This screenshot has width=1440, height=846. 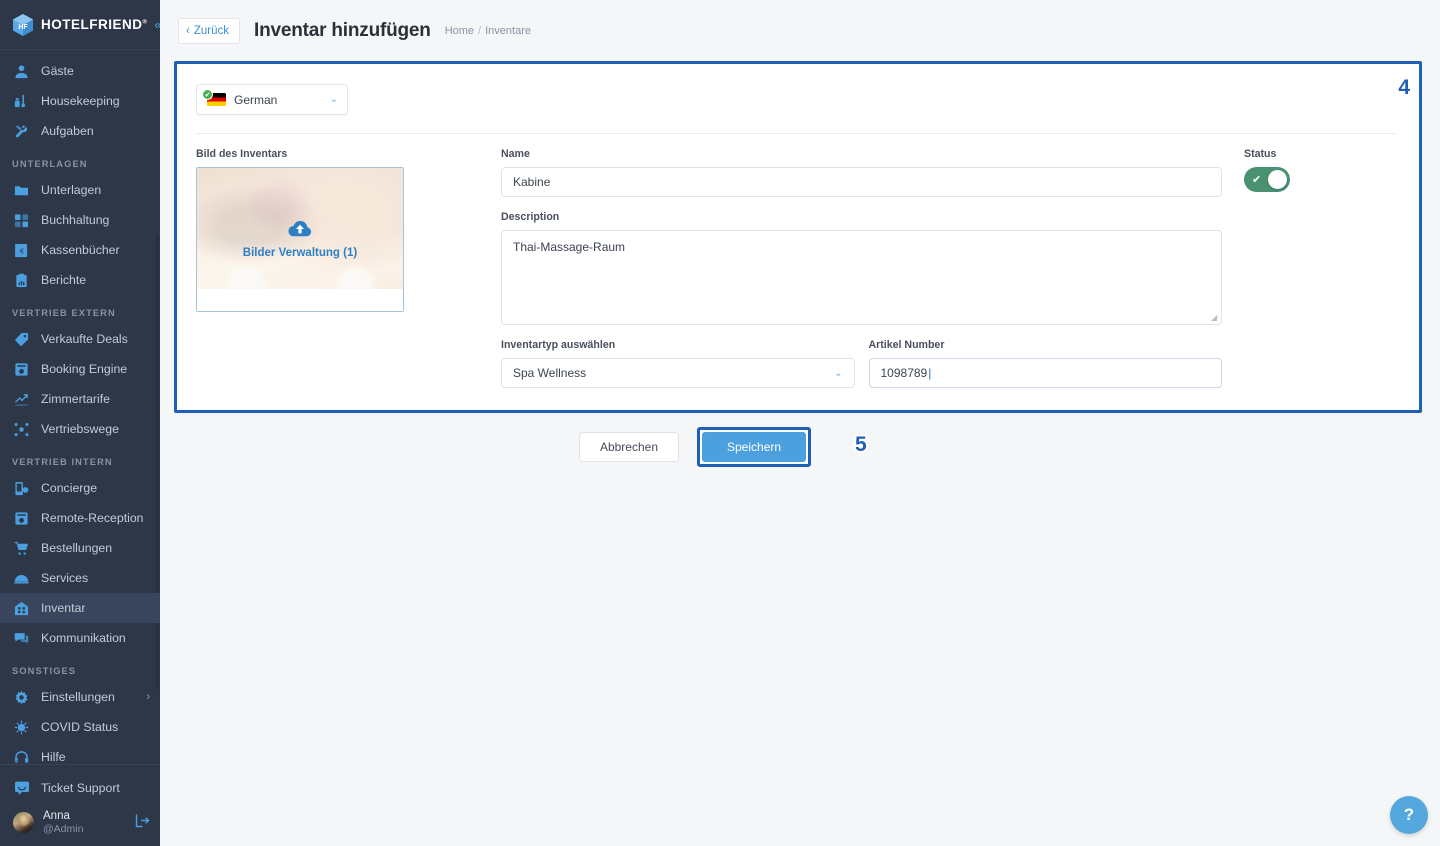 What do you see at coordinates (1260, 154) in the screenshot?
I see `status-label: Status` at bounding box center [1260, 154].